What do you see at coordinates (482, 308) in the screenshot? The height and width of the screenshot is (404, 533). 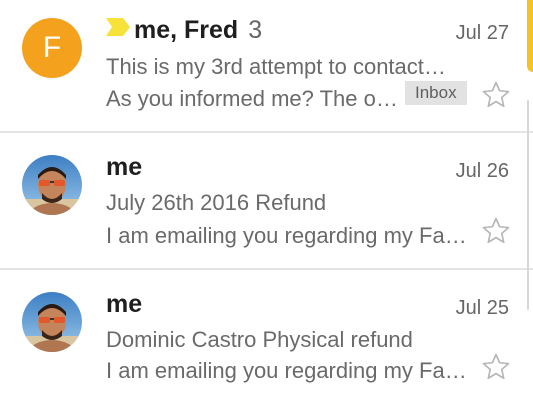 I see `email-date: Jul 25` at bounding box center [482, 308].